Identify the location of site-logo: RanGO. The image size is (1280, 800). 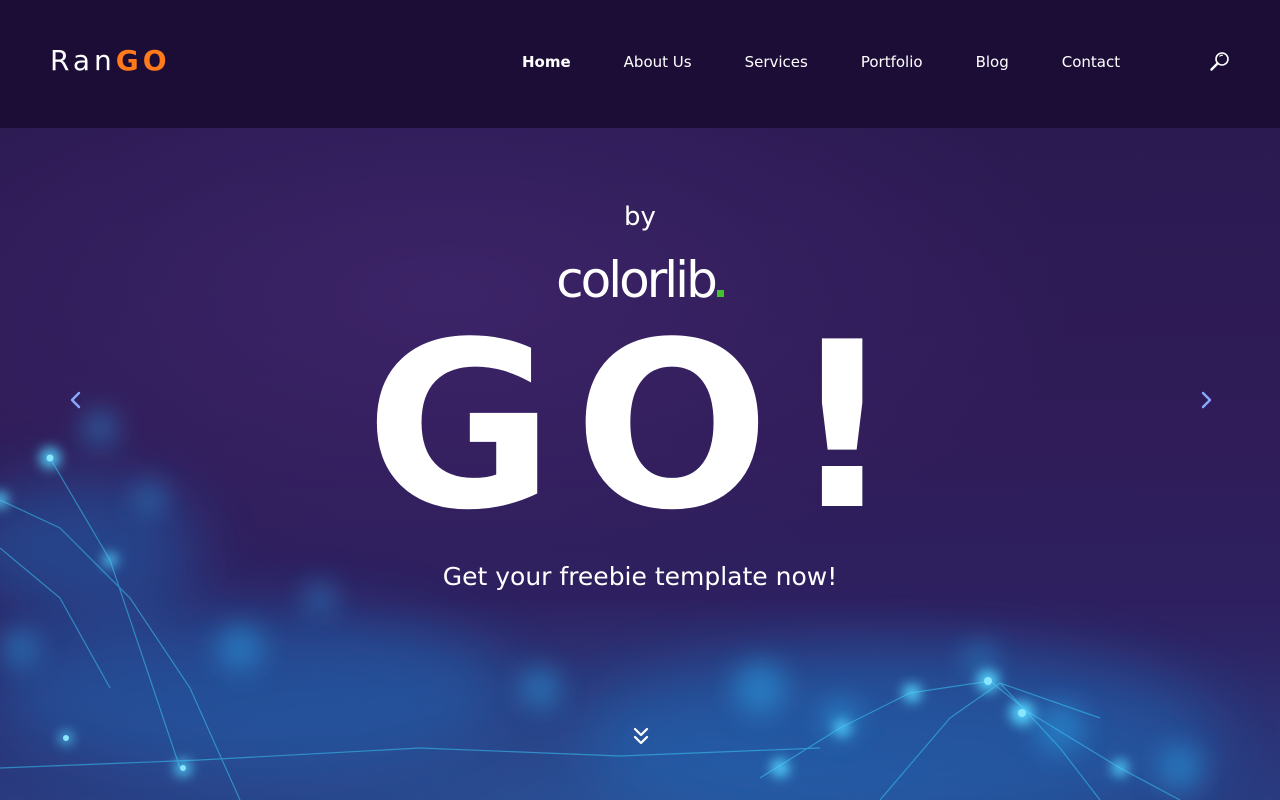
(110, 60).